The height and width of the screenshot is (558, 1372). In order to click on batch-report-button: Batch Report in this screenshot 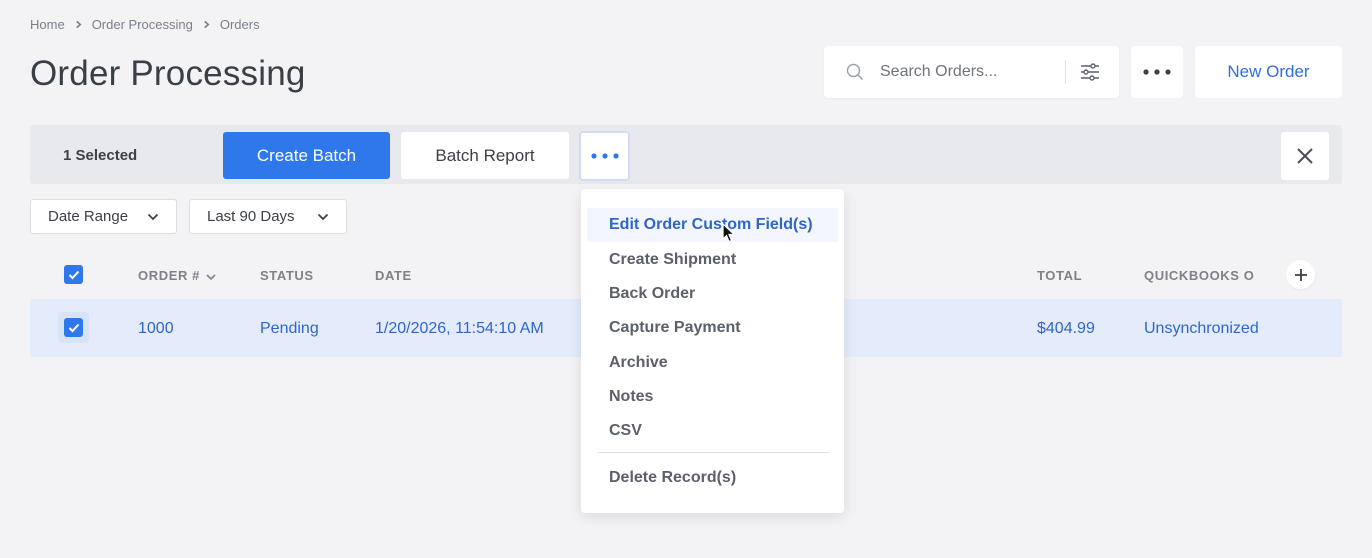, I will do `click(485, 155)`.